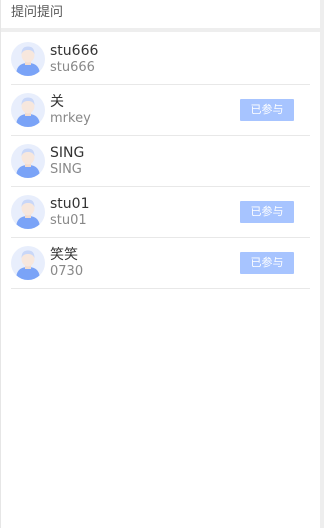 The width and height of the screenshot is (324, 528). What do you see at coordinates (37, 12) in the screenshot?
I see `page-title: 提问提问` at bounding box center [37, 12].